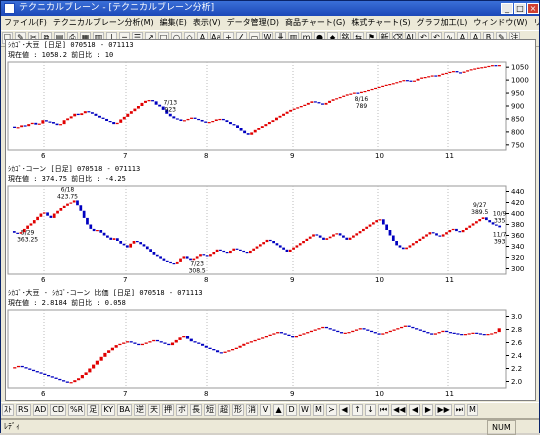 This screenshot has width=540, height=435. What do you see at coordinates (292, 410) in the screenshot?
I see `toolbar_bottom-button-19: D` at bounding box center [292, 410].